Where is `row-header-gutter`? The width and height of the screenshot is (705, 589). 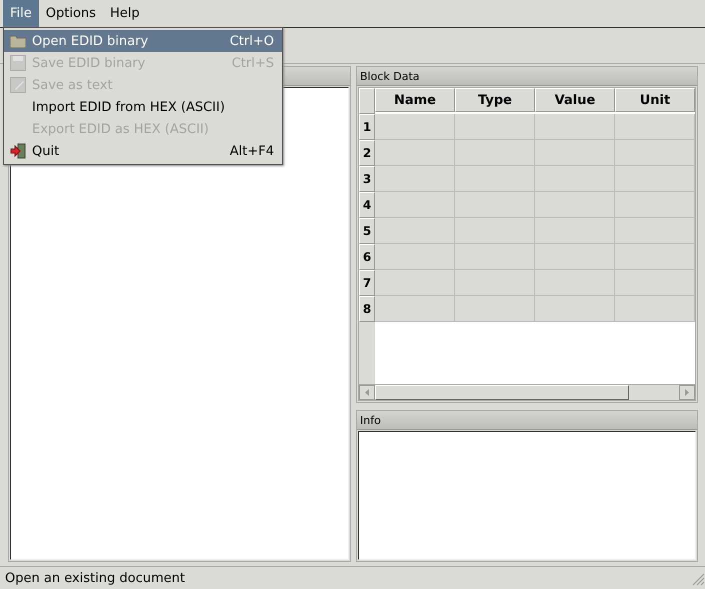
row-header-gutter is located at coordinates (367, 353).